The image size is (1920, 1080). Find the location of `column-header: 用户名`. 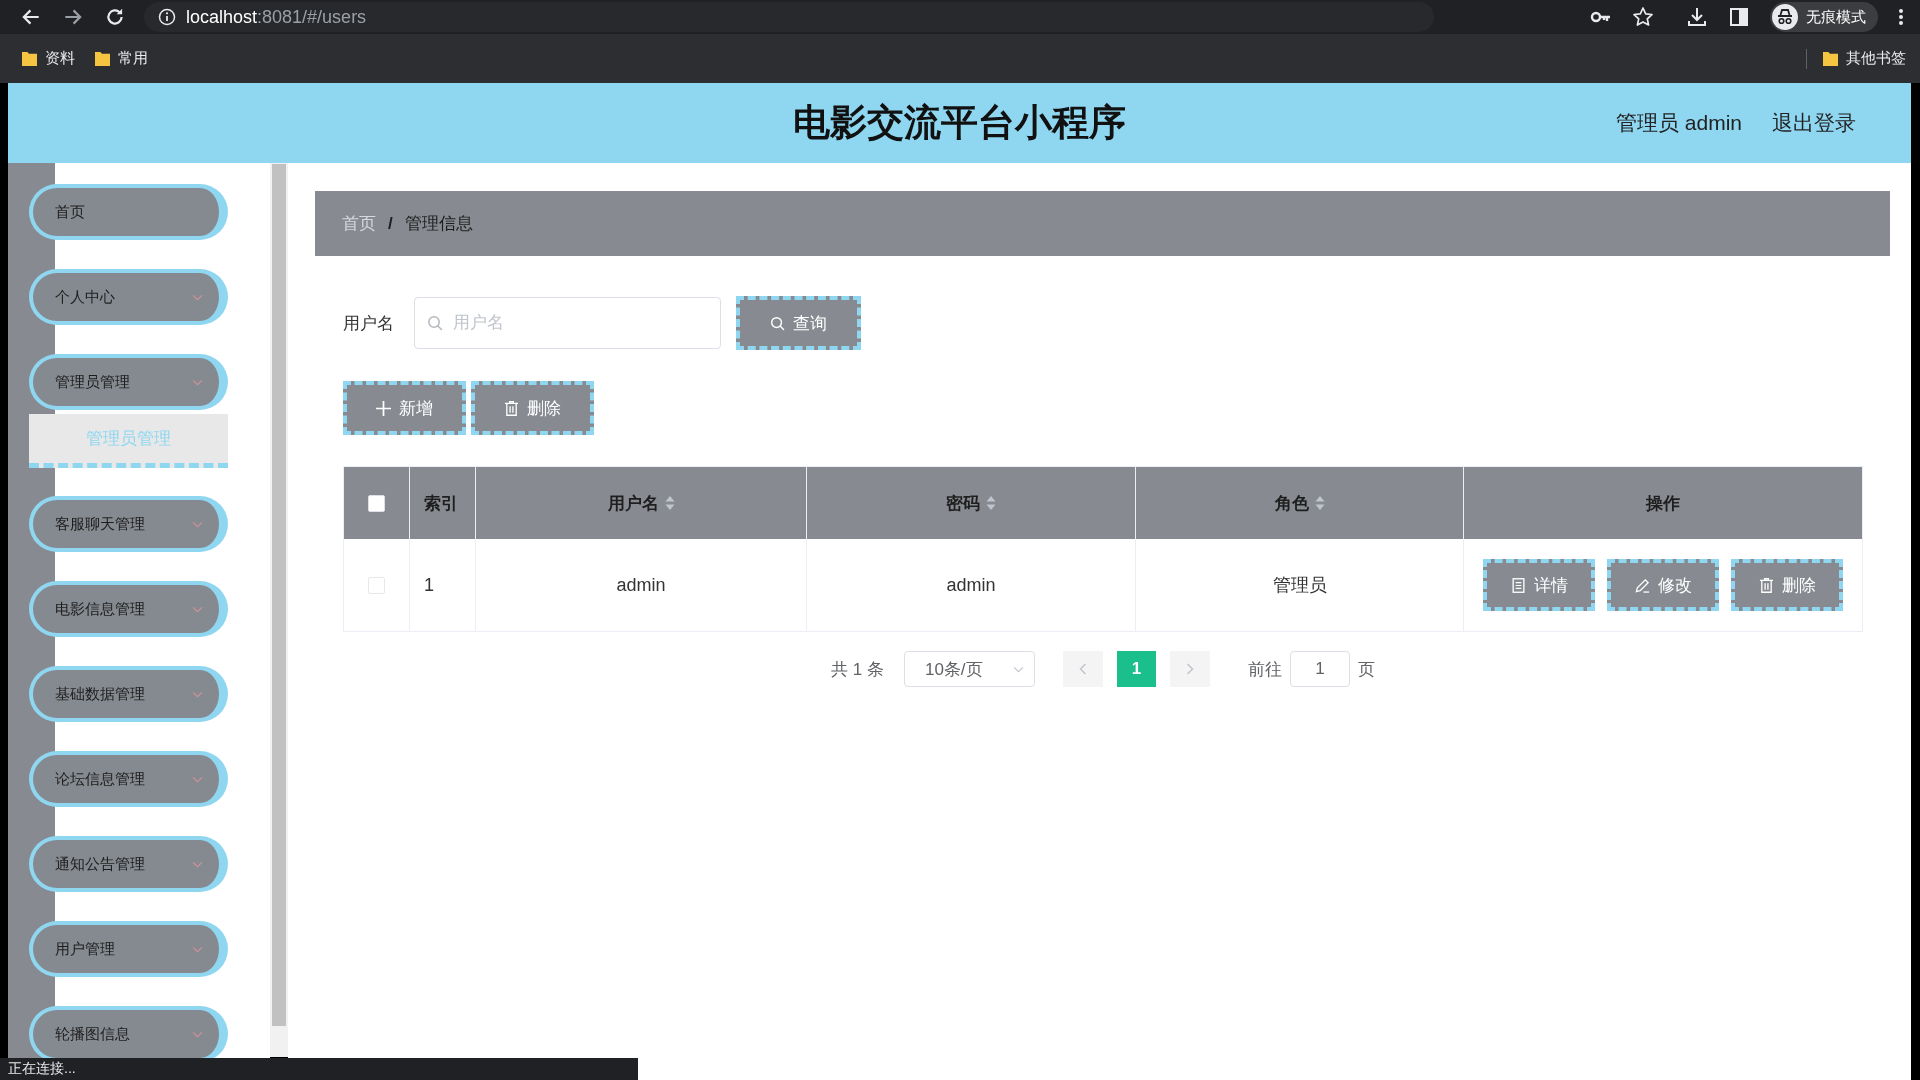

column-header: 用户名 is located at coordinates (641, 503).